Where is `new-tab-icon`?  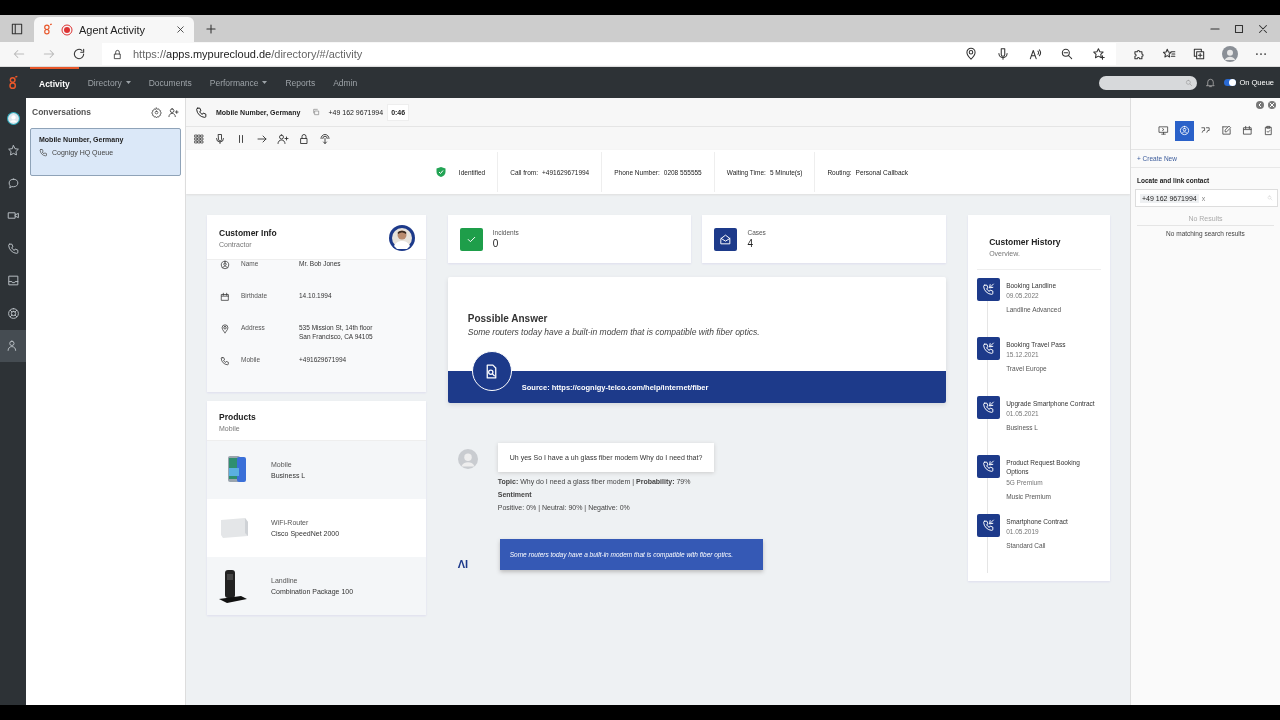 new-tab-icon is located at coordinates (211, 28).